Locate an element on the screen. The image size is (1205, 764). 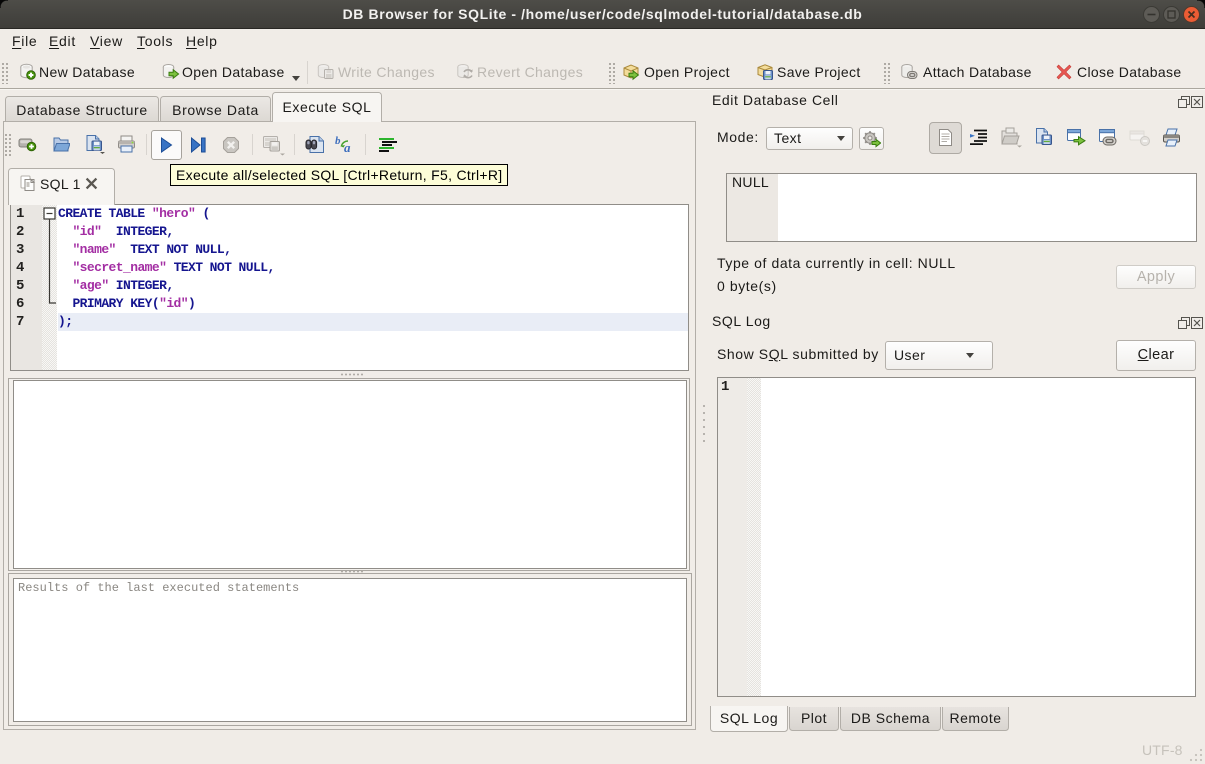
svg-text: b is located at coordinates (338, 141).